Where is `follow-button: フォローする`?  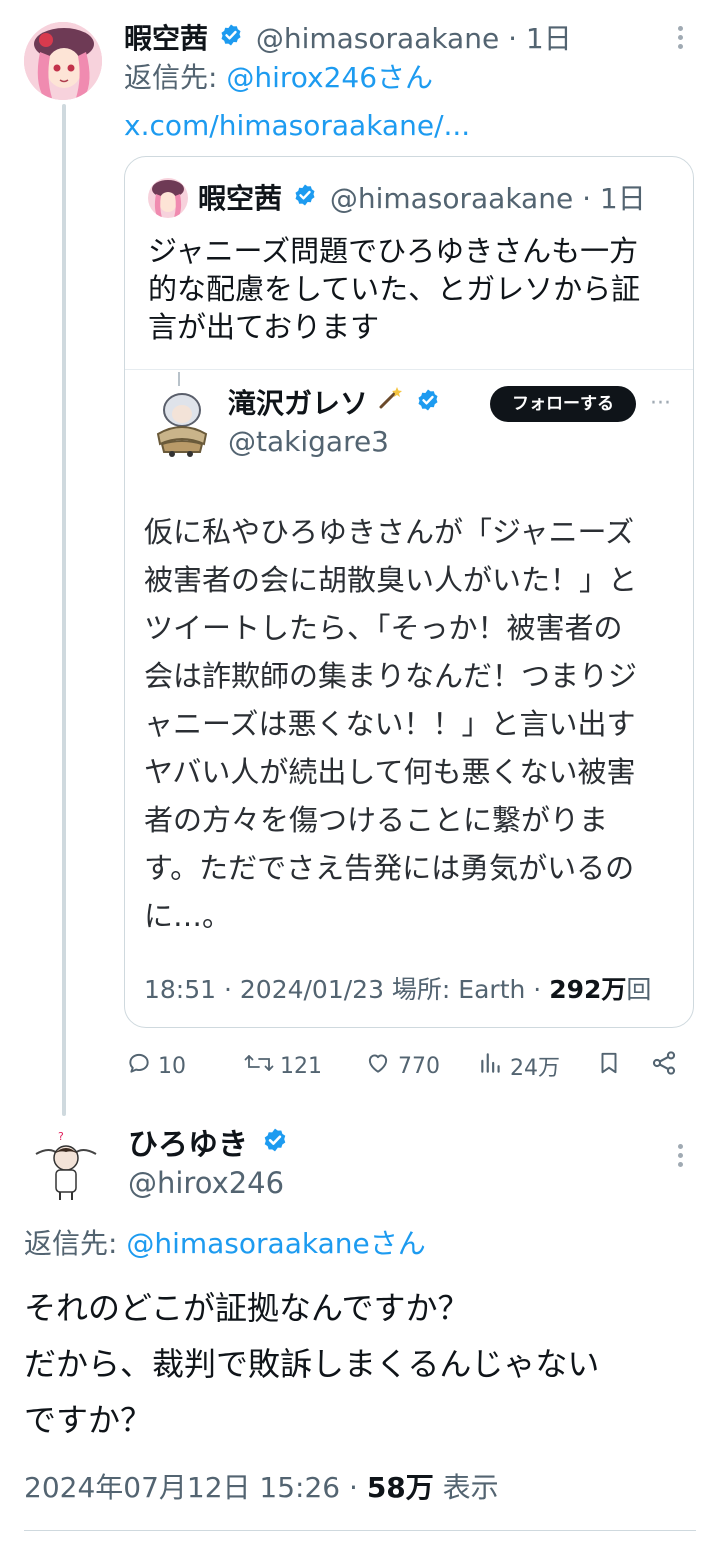
follow-button: フォローする is located at coordinates (563, 404).